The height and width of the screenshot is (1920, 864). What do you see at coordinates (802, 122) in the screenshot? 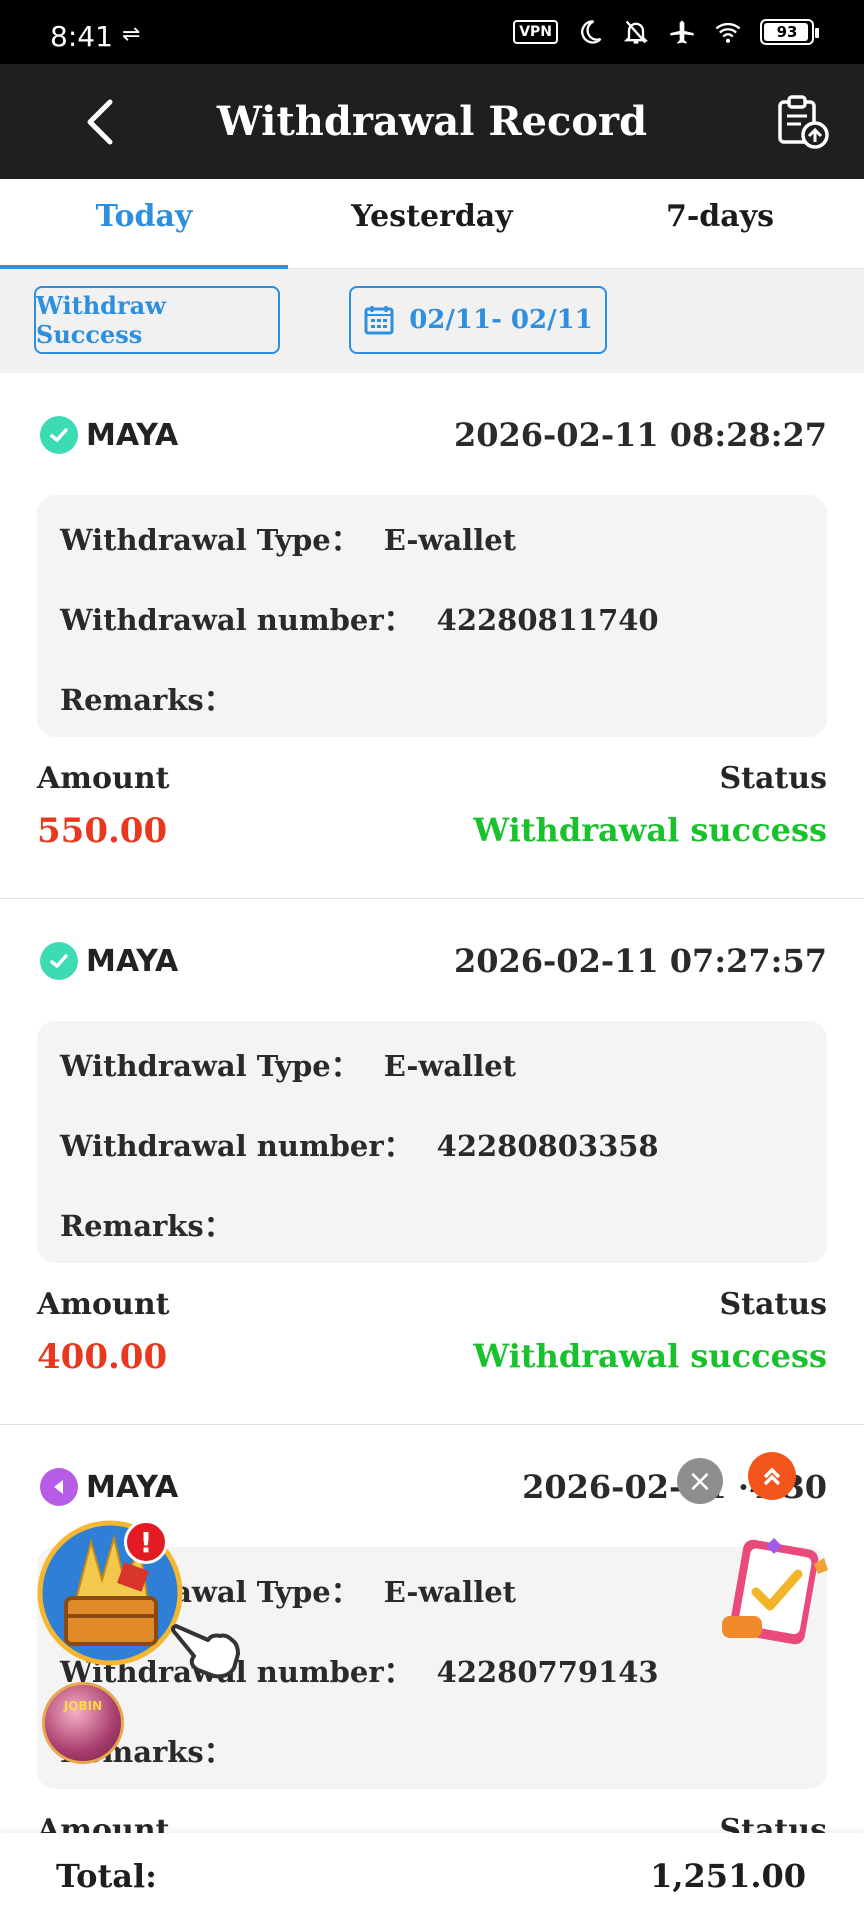
I see `clipboard-upload-icon` at bounding box center [802, 122].